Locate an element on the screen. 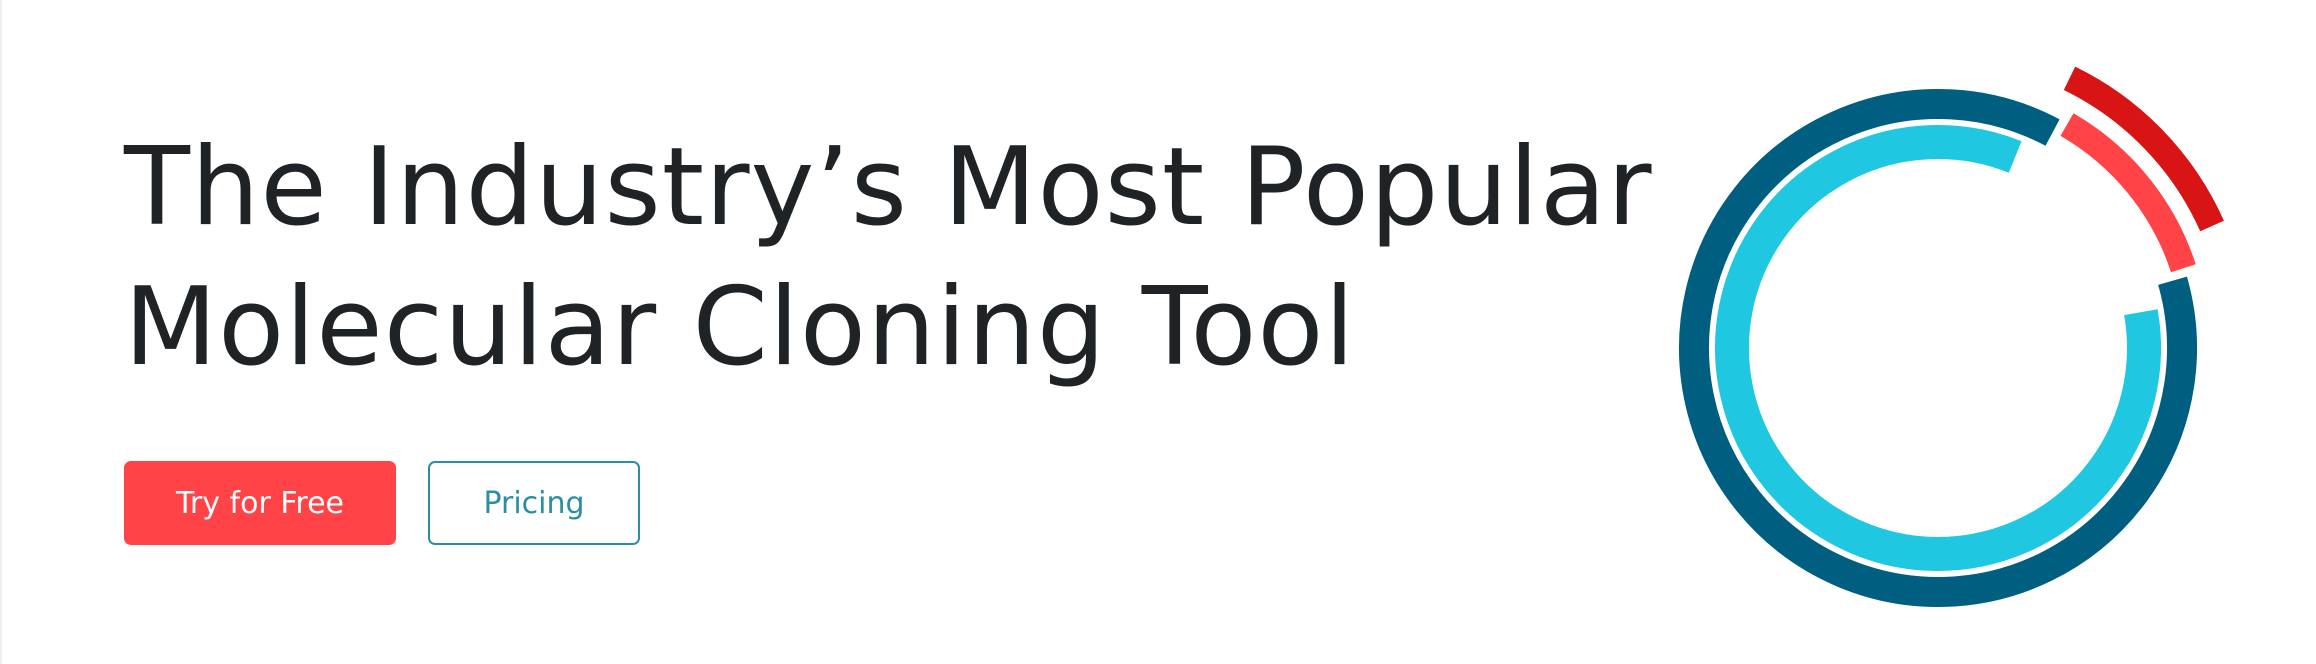  pricing-button: Pricing is located at coordinates (534, 503).